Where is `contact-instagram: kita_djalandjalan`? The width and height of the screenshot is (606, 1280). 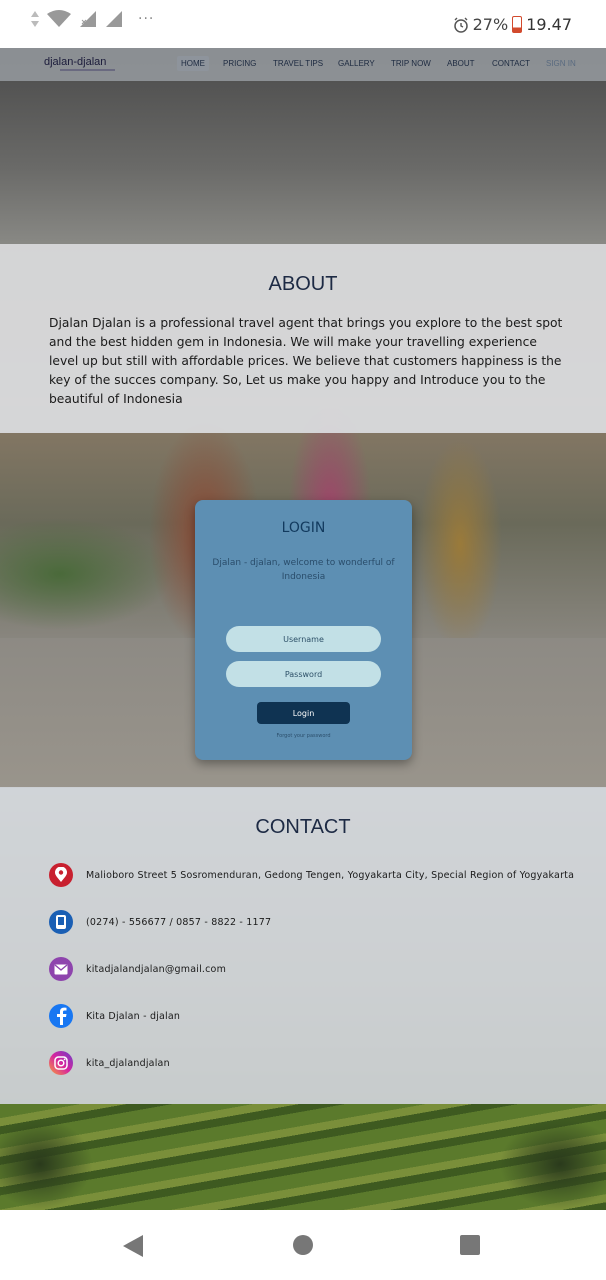
contact-instagram: kita_djalandjalan is located at coordinates (109, 1063).